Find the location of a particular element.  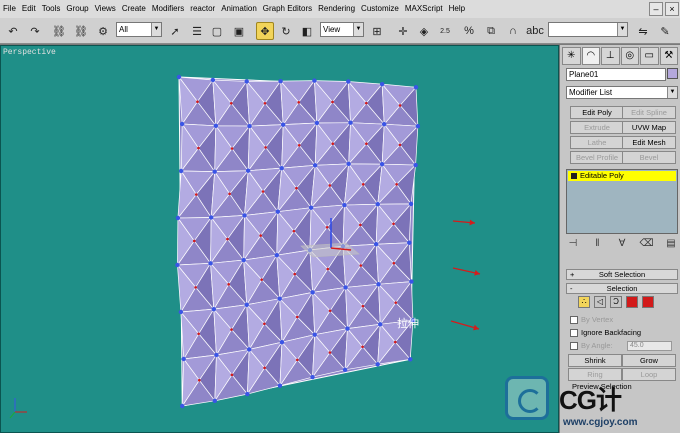

select-and-manipulate-icon: ✛ is located at coordinates (403, 31).